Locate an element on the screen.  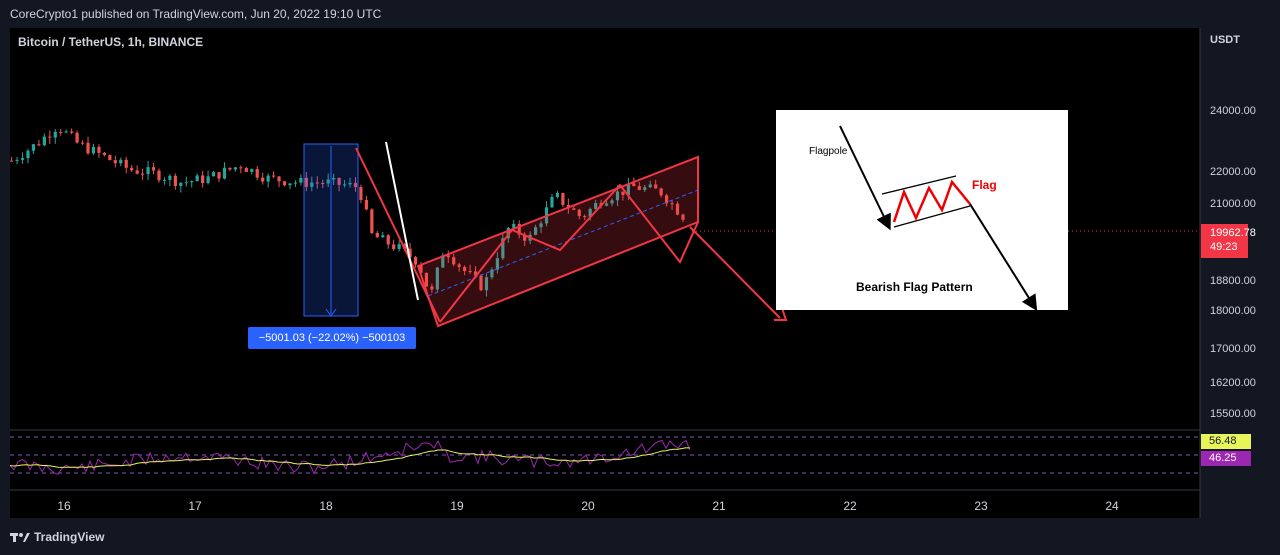
x-tick-label: 24 is located at coordinates (1112, 506).